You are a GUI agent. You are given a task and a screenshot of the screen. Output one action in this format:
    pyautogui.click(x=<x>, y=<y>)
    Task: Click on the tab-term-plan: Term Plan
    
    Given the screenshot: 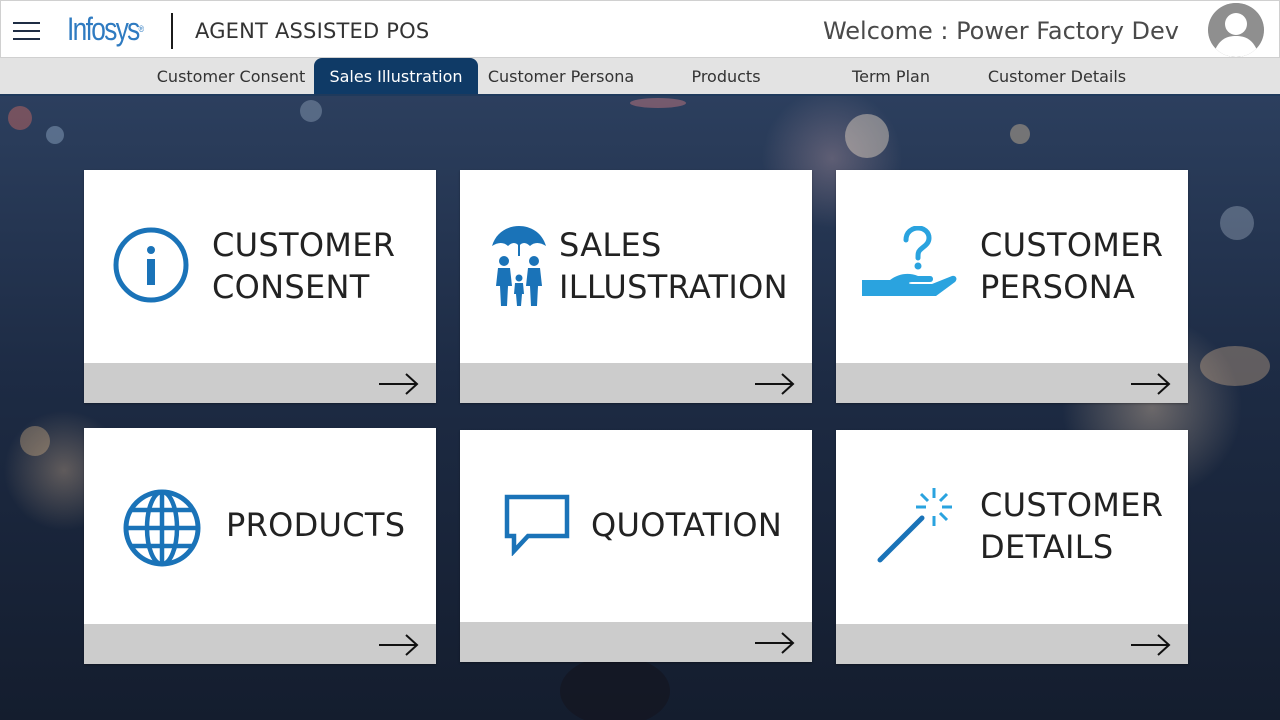 What is the action you would take?
    pyautogui.click(x=891, y=76)
    